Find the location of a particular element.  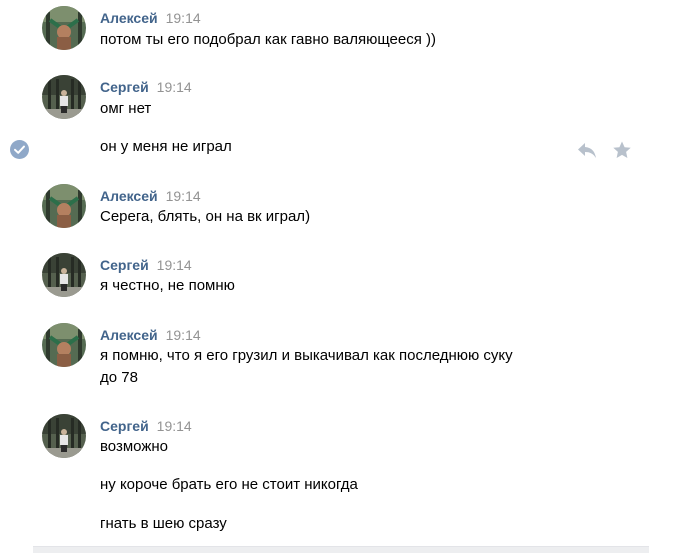

message-text: Серега, блять, он на вк играл) is located at coordinates (205, 216).